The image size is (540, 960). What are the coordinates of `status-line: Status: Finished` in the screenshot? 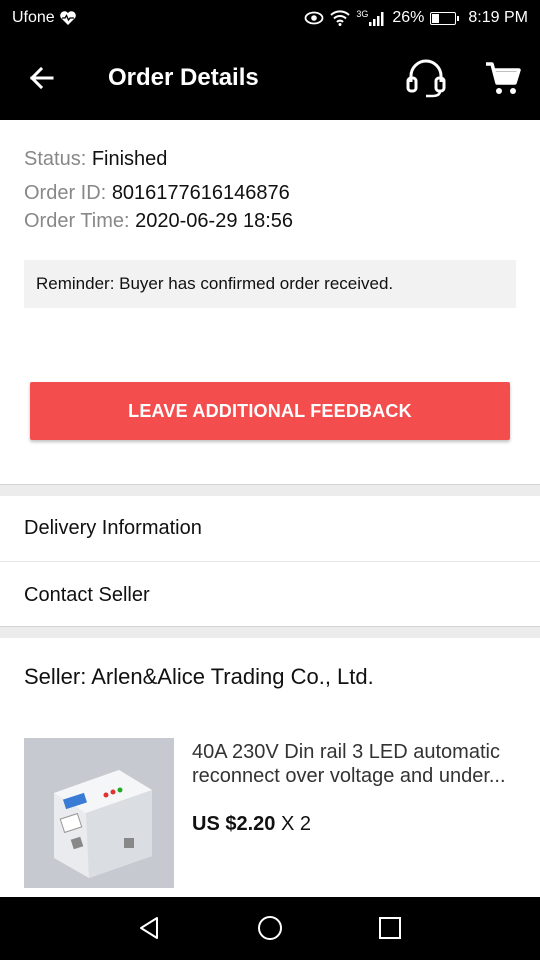 It's located at (95, 159).